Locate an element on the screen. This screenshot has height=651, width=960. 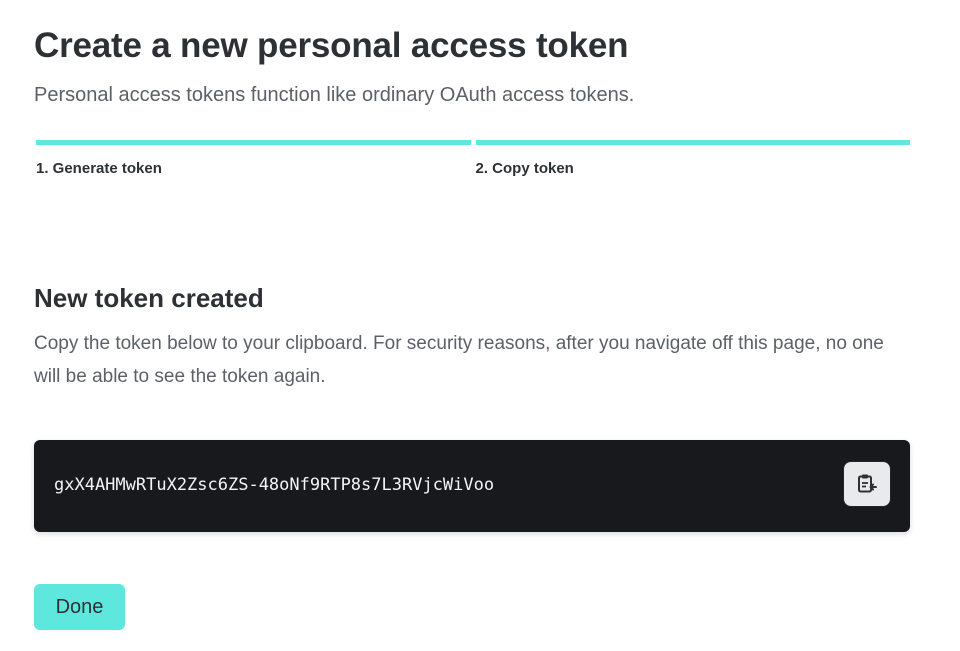
step-copy-token: 2. Copy token is located at coordinates (692, 158).